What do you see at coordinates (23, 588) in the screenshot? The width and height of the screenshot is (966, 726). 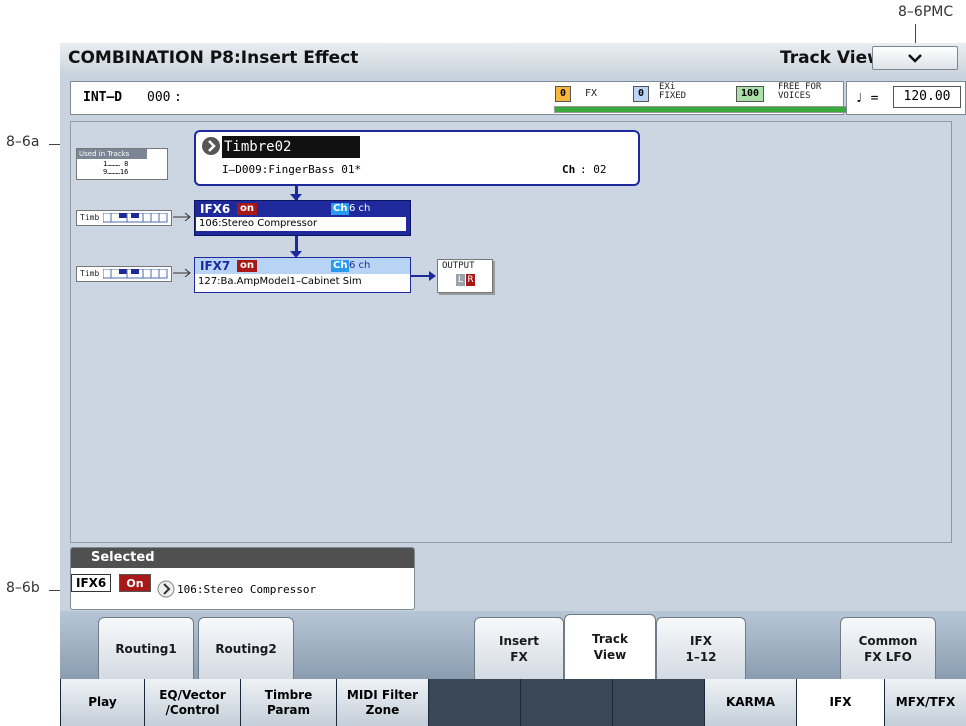 I see `callout-b: 8–6b` at bounding box center [23, 588].